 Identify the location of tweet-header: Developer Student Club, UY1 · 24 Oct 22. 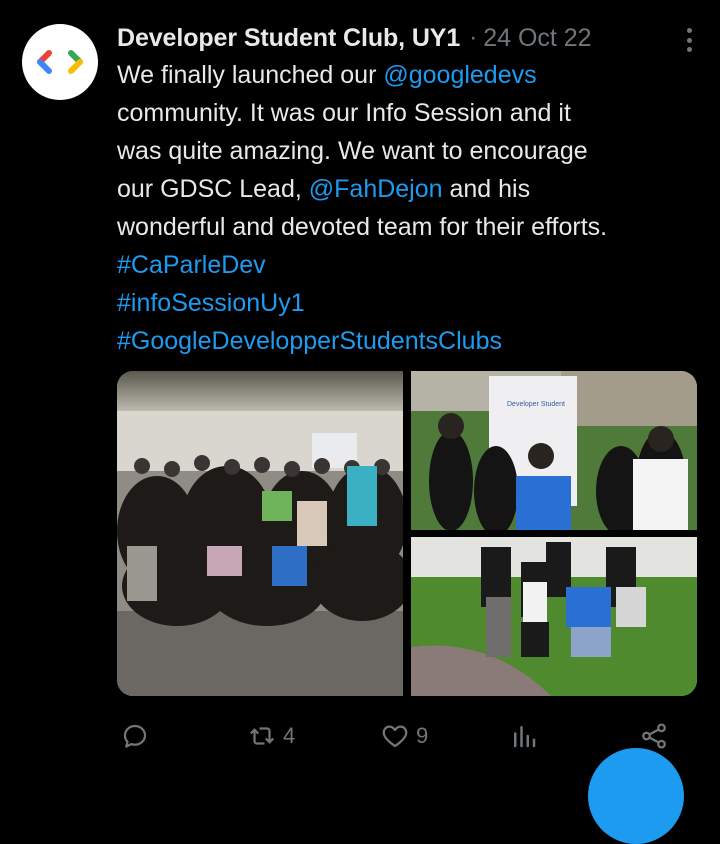
(412, 38).